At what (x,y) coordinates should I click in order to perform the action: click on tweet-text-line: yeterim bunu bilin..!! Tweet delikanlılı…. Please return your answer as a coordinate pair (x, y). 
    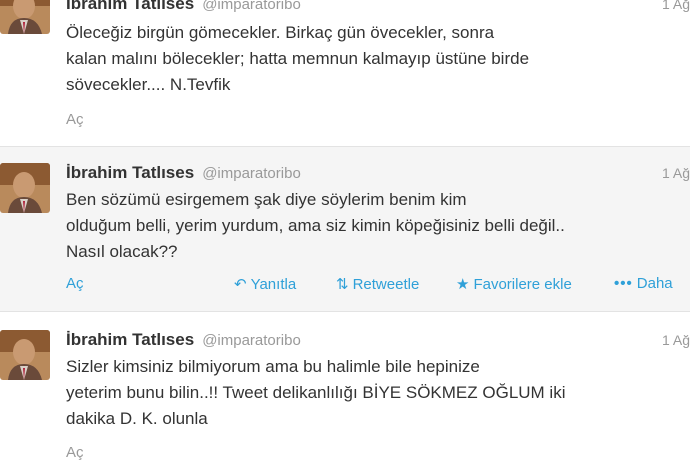
    Looking at the image, I should click on (316, 392).